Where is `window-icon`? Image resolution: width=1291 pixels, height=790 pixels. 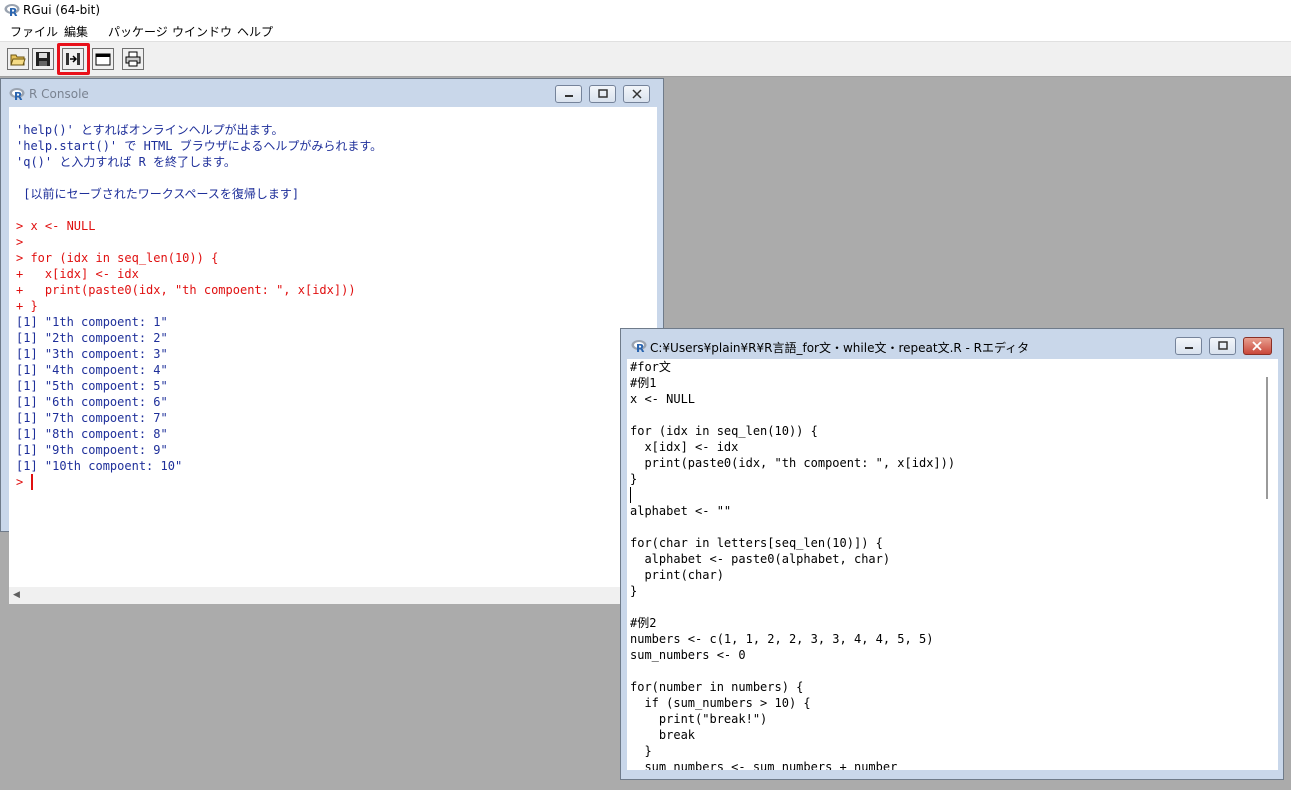
window-icon is located at coordinates (103, 59).